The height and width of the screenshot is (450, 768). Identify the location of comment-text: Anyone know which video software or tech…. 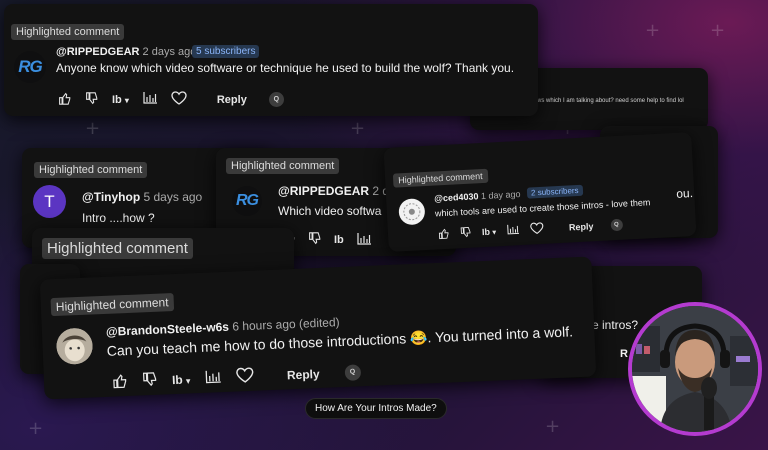
(285, 68).